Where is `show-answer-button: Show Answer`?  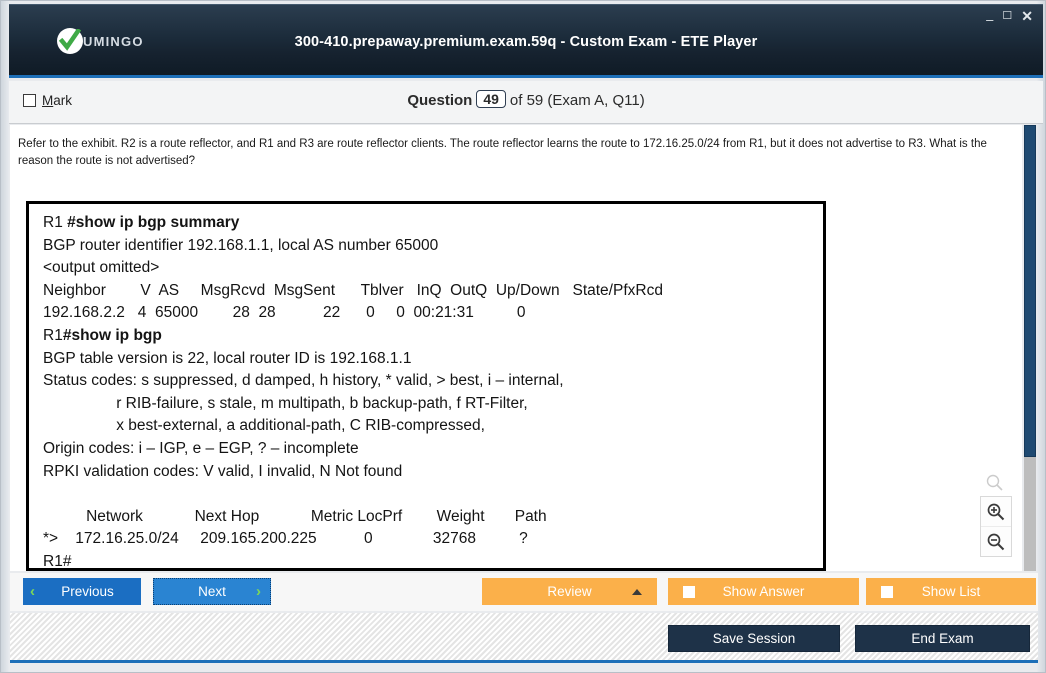 show-answer-button: Show Answer is located at coordinates (763, 591).